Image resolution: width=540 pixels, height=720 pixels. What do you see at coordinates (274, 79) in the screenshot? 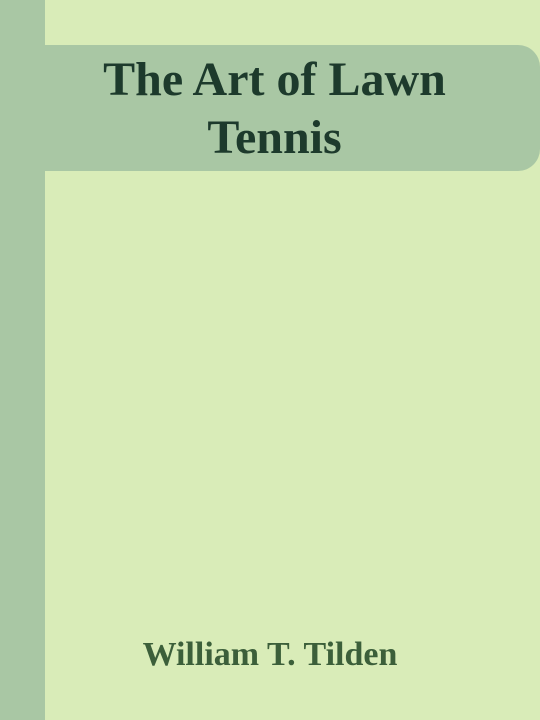
I see `book-title-line-1: The Art of Lawn` at bounding box center [274, 79].